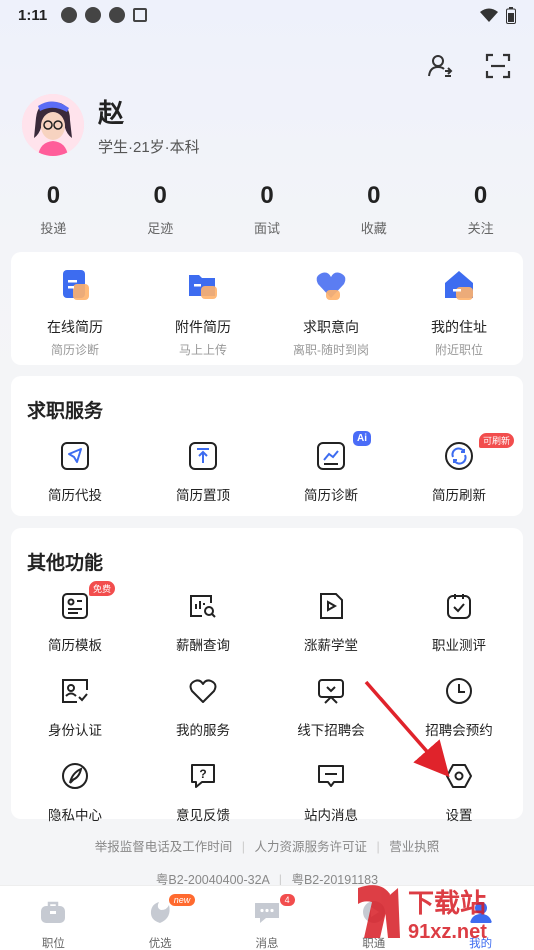 The height and width of the screenshot is (950, 534). Describe the element at coordinates (447, 904) in the screenshot. I see `watermark-title: 下载站` at that location.